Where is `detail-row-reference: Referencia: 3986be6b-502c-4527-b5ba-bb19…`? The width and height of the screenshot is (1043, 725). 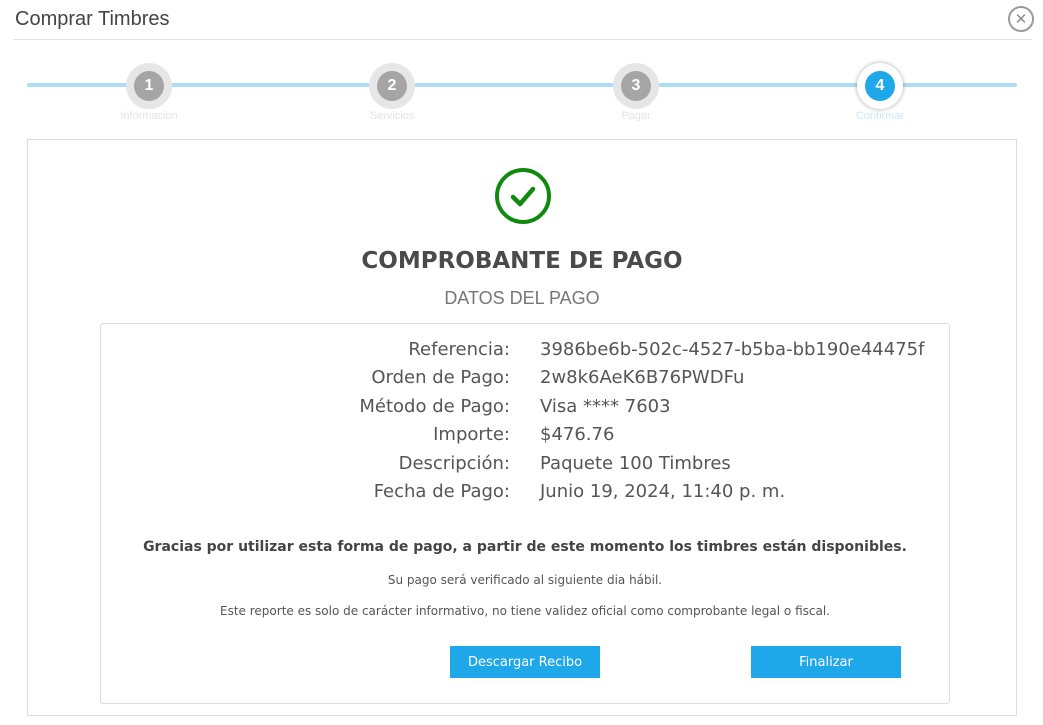
detail-row-reference: Referencia: 3986be6b-502c-4527-b5ba-bb19… is located at coordinates (525, 353).